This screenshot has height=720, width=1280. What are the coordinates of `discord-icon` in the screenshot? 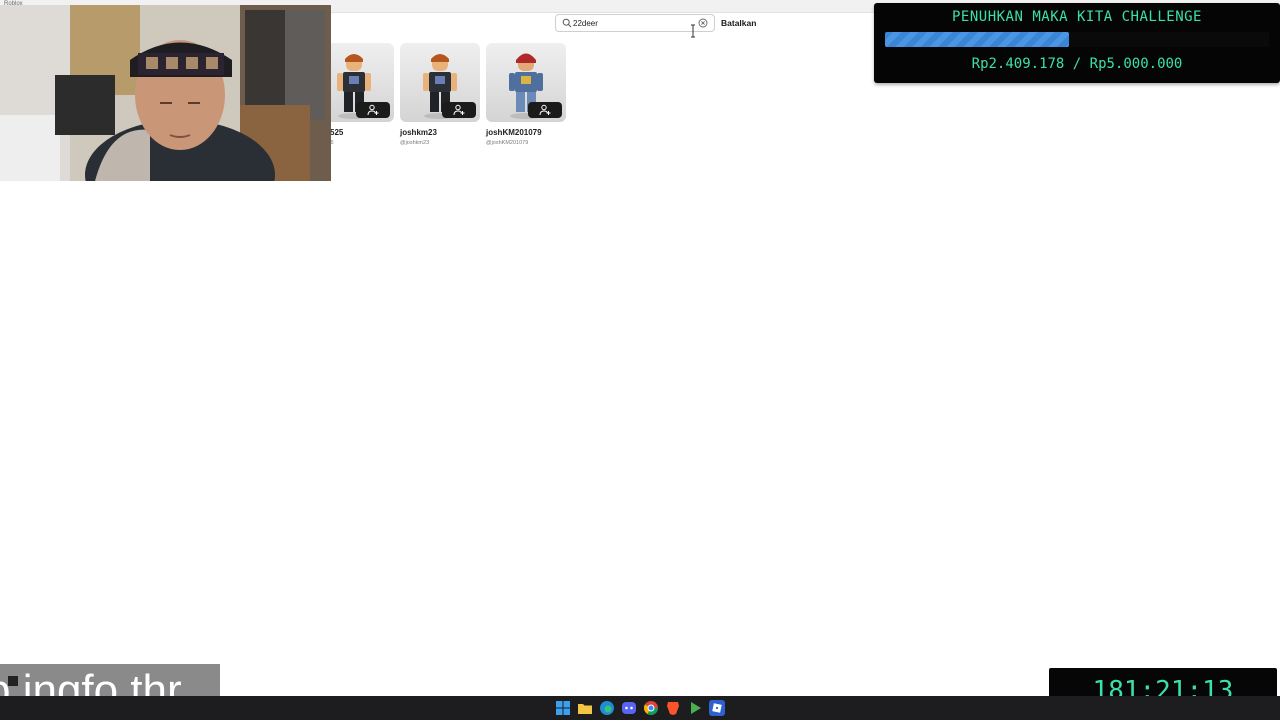 It's located at (629, 708).